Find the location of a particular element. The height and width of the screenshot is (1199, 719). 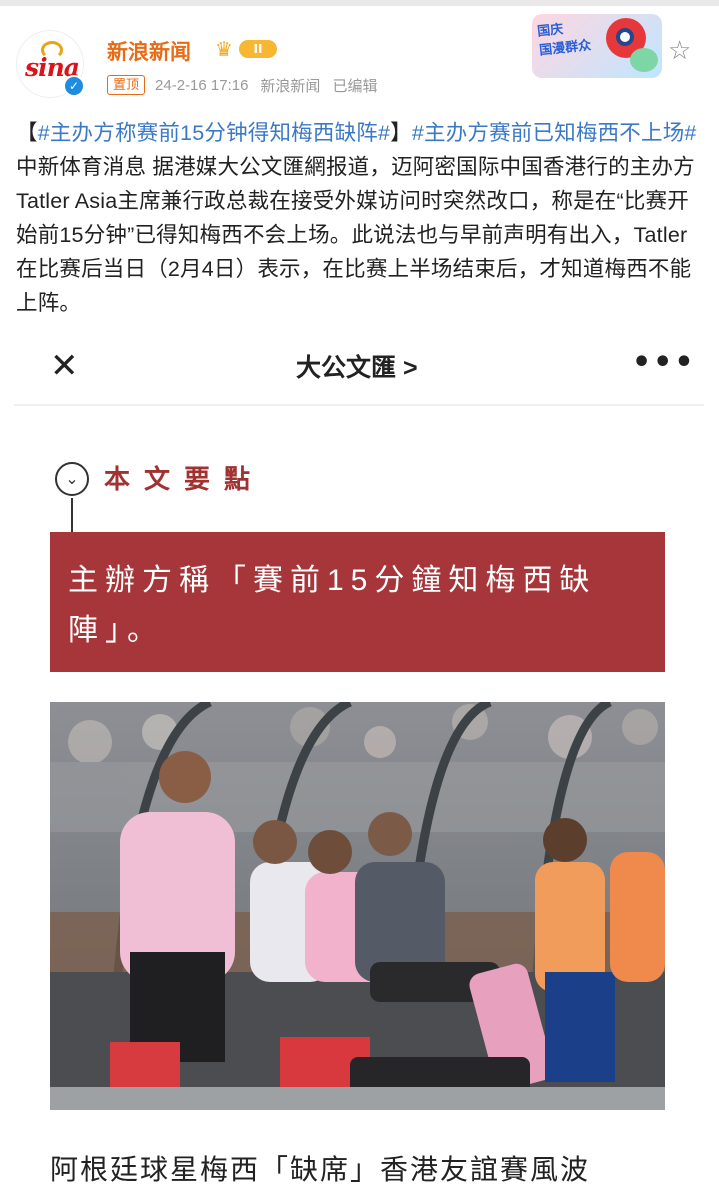

post-source: 新浪新闻 is located at coordinates (290, 86).